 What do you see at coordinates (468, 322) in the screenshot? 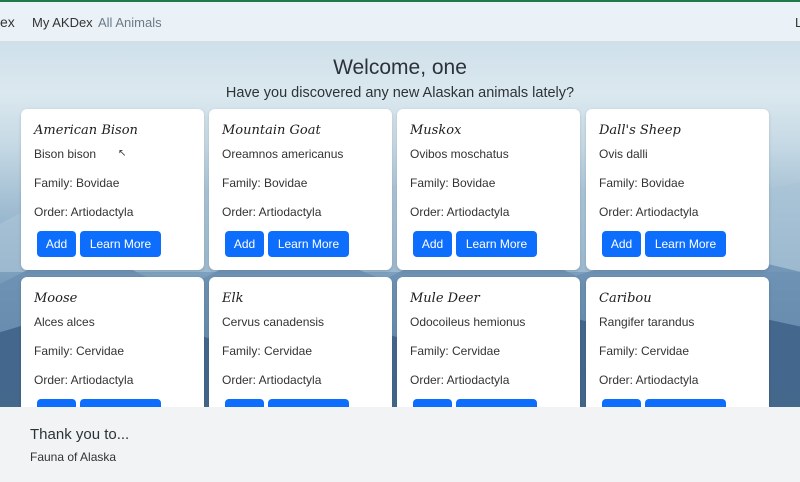
I see `scientific-name: Odocoileus hemionus` at bounding box center [468, 322].